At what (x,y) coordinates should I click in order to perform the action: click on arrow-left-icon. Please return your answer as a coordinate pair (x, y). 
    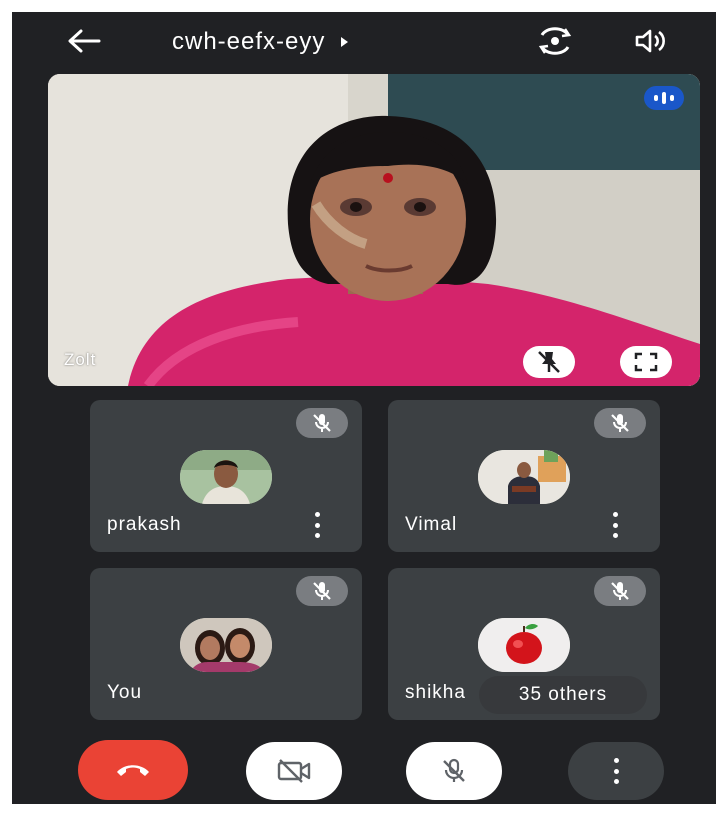
    Looking at the image, I should click on (84, 41).